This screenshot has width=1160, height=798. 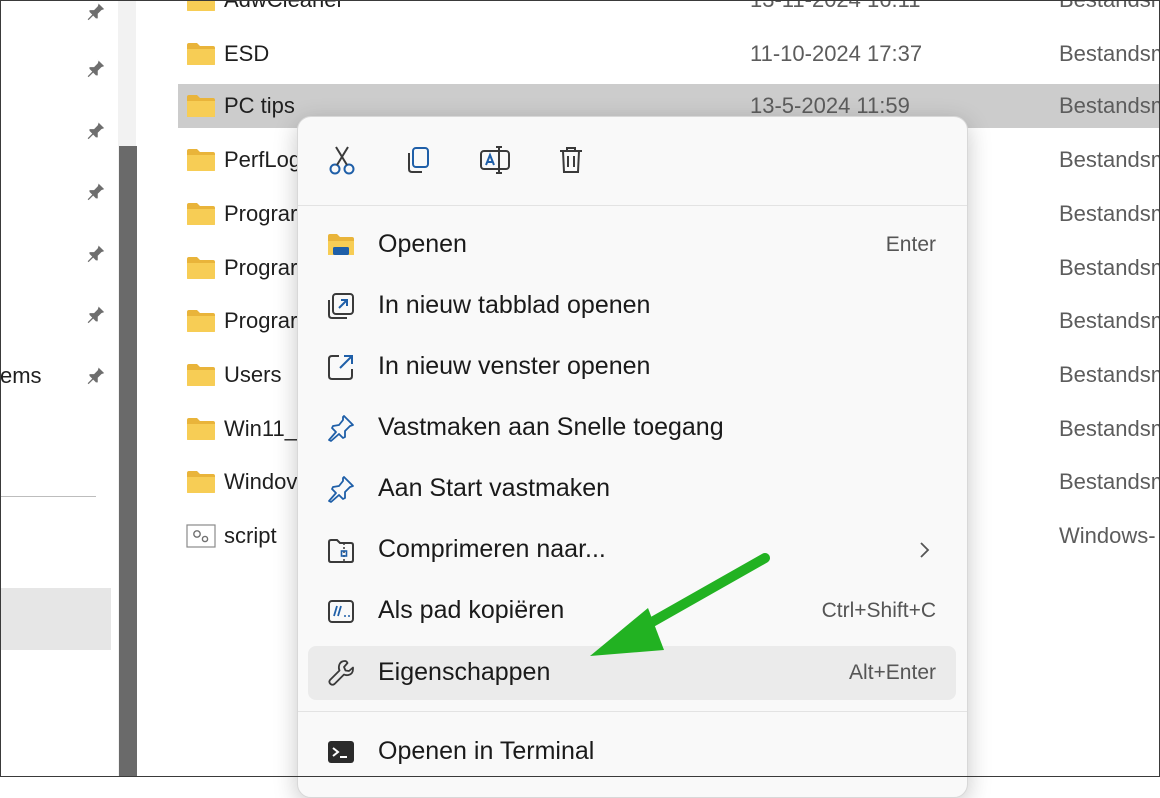 What do you see at coordinates (632, 752) in the screenshot?
I see `menu-item-terminal: Openen in Terminal` at bounding box center [632, 752].